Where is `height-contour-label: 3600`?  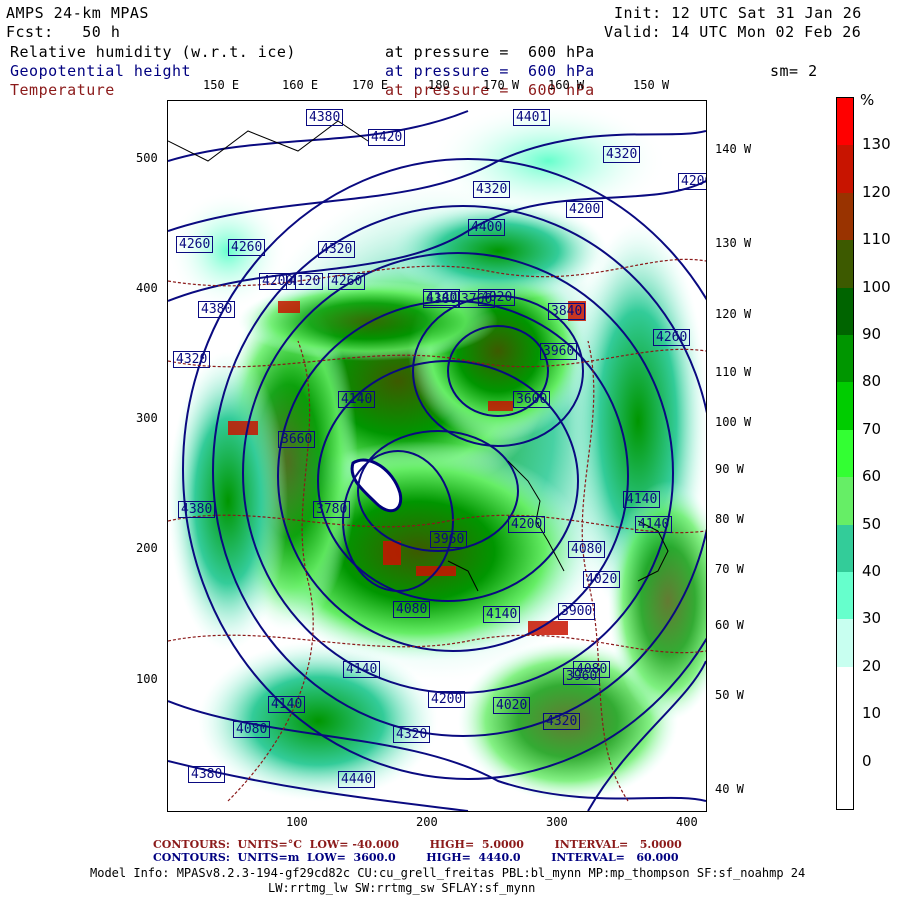 height-contour-label: 3600 is located at coordinates (532, 399).